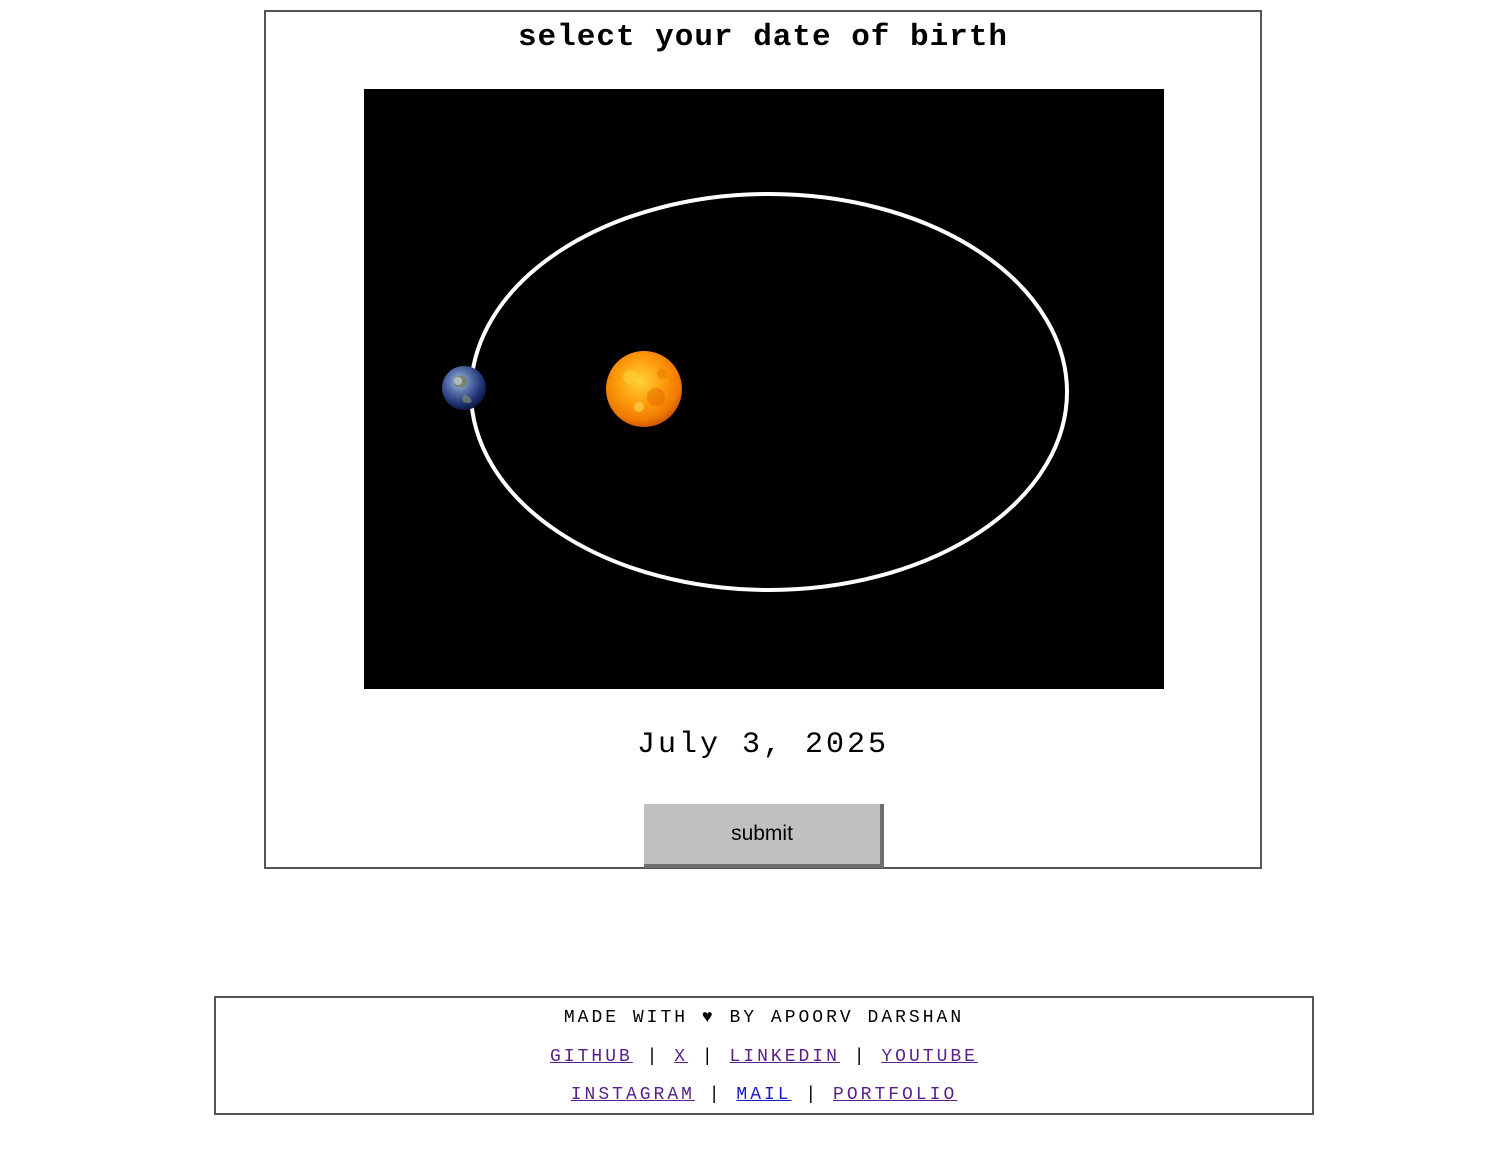 Image resolution: width=1512 pixels, height=1174 pixels. What do you see at coordinates (644, 389) in the screenshot?
I see `sun-icon` at bounding box center [644, 389].